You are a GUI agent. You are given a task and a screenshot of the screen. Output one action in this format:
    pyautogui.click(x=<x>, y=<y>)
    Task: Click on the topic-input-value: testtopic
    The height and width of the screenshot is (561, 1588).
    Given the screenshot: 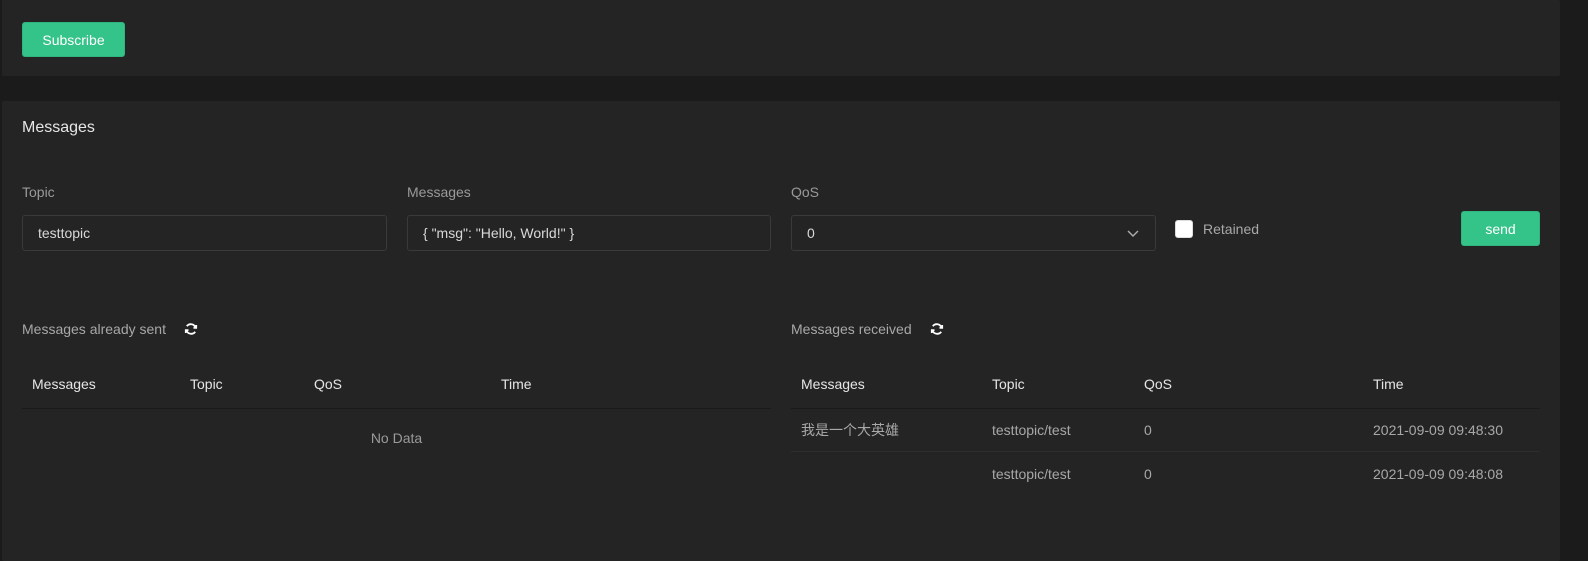 What is the action you would take?
    pyautogui.click(x=64, y=233)
    